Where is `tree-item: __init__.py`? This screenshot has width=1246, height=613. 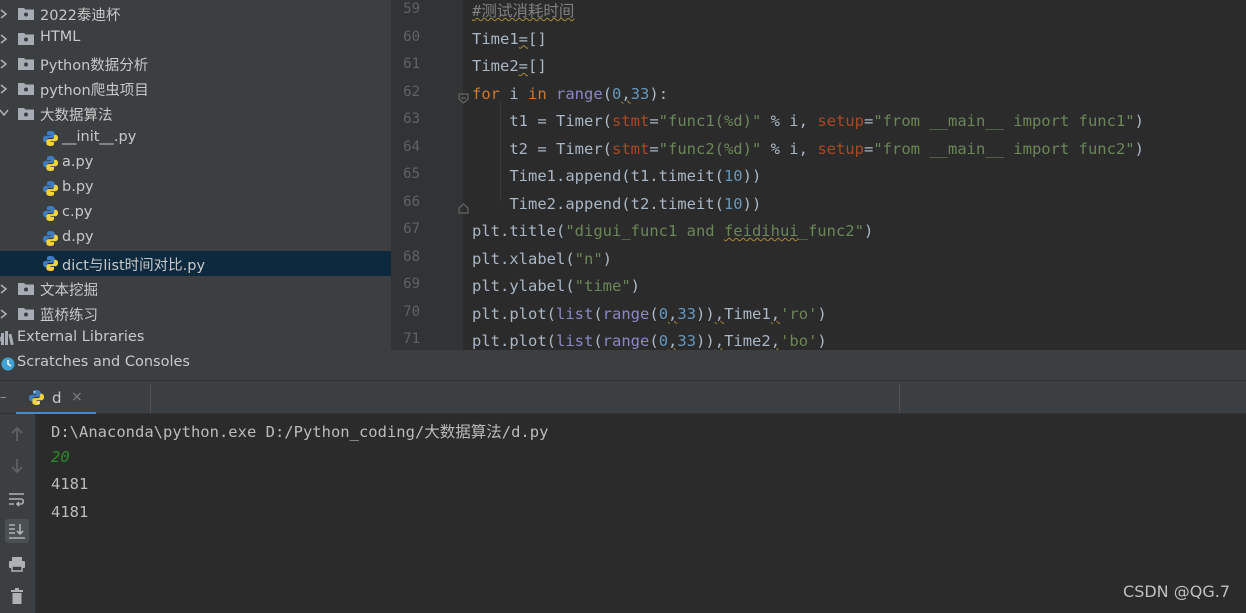
tree-item: __init__.py is located at coordinates (195, 138).